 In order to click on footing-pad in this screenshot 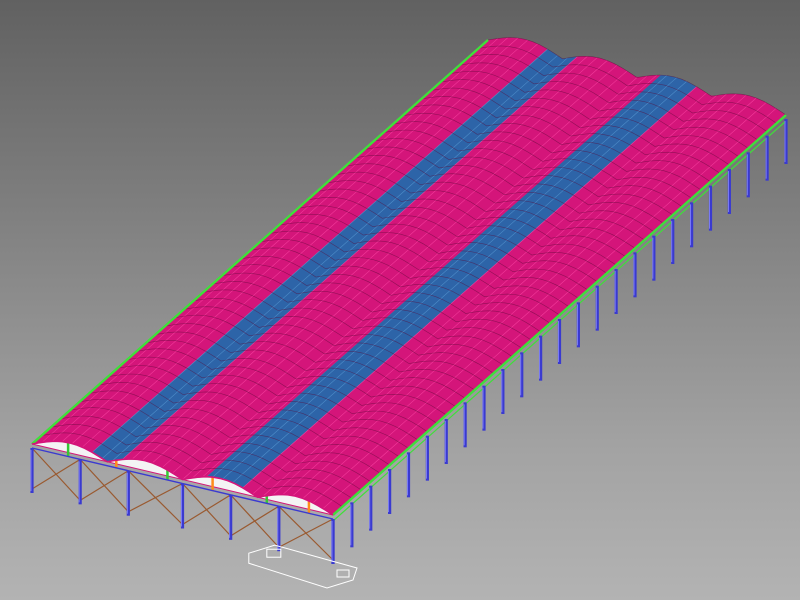, I will do `click(343, 573)`.